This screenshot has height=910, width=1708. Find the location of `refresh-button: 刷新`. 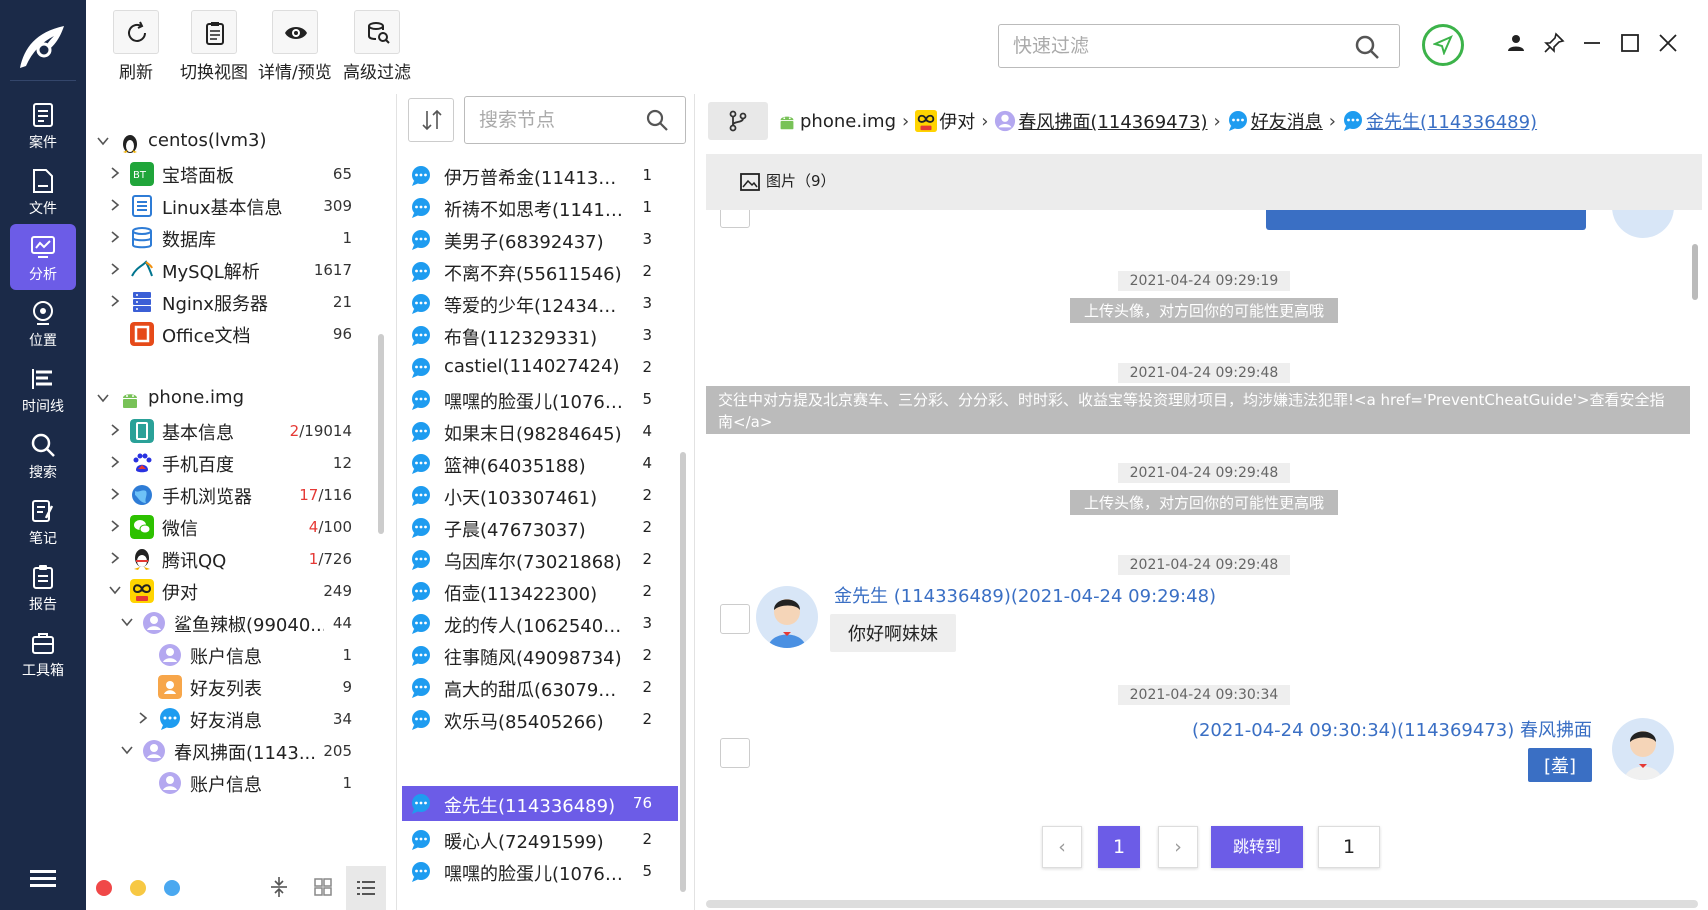

refresh-button: 刷新 is located at coordinates (136, 46).